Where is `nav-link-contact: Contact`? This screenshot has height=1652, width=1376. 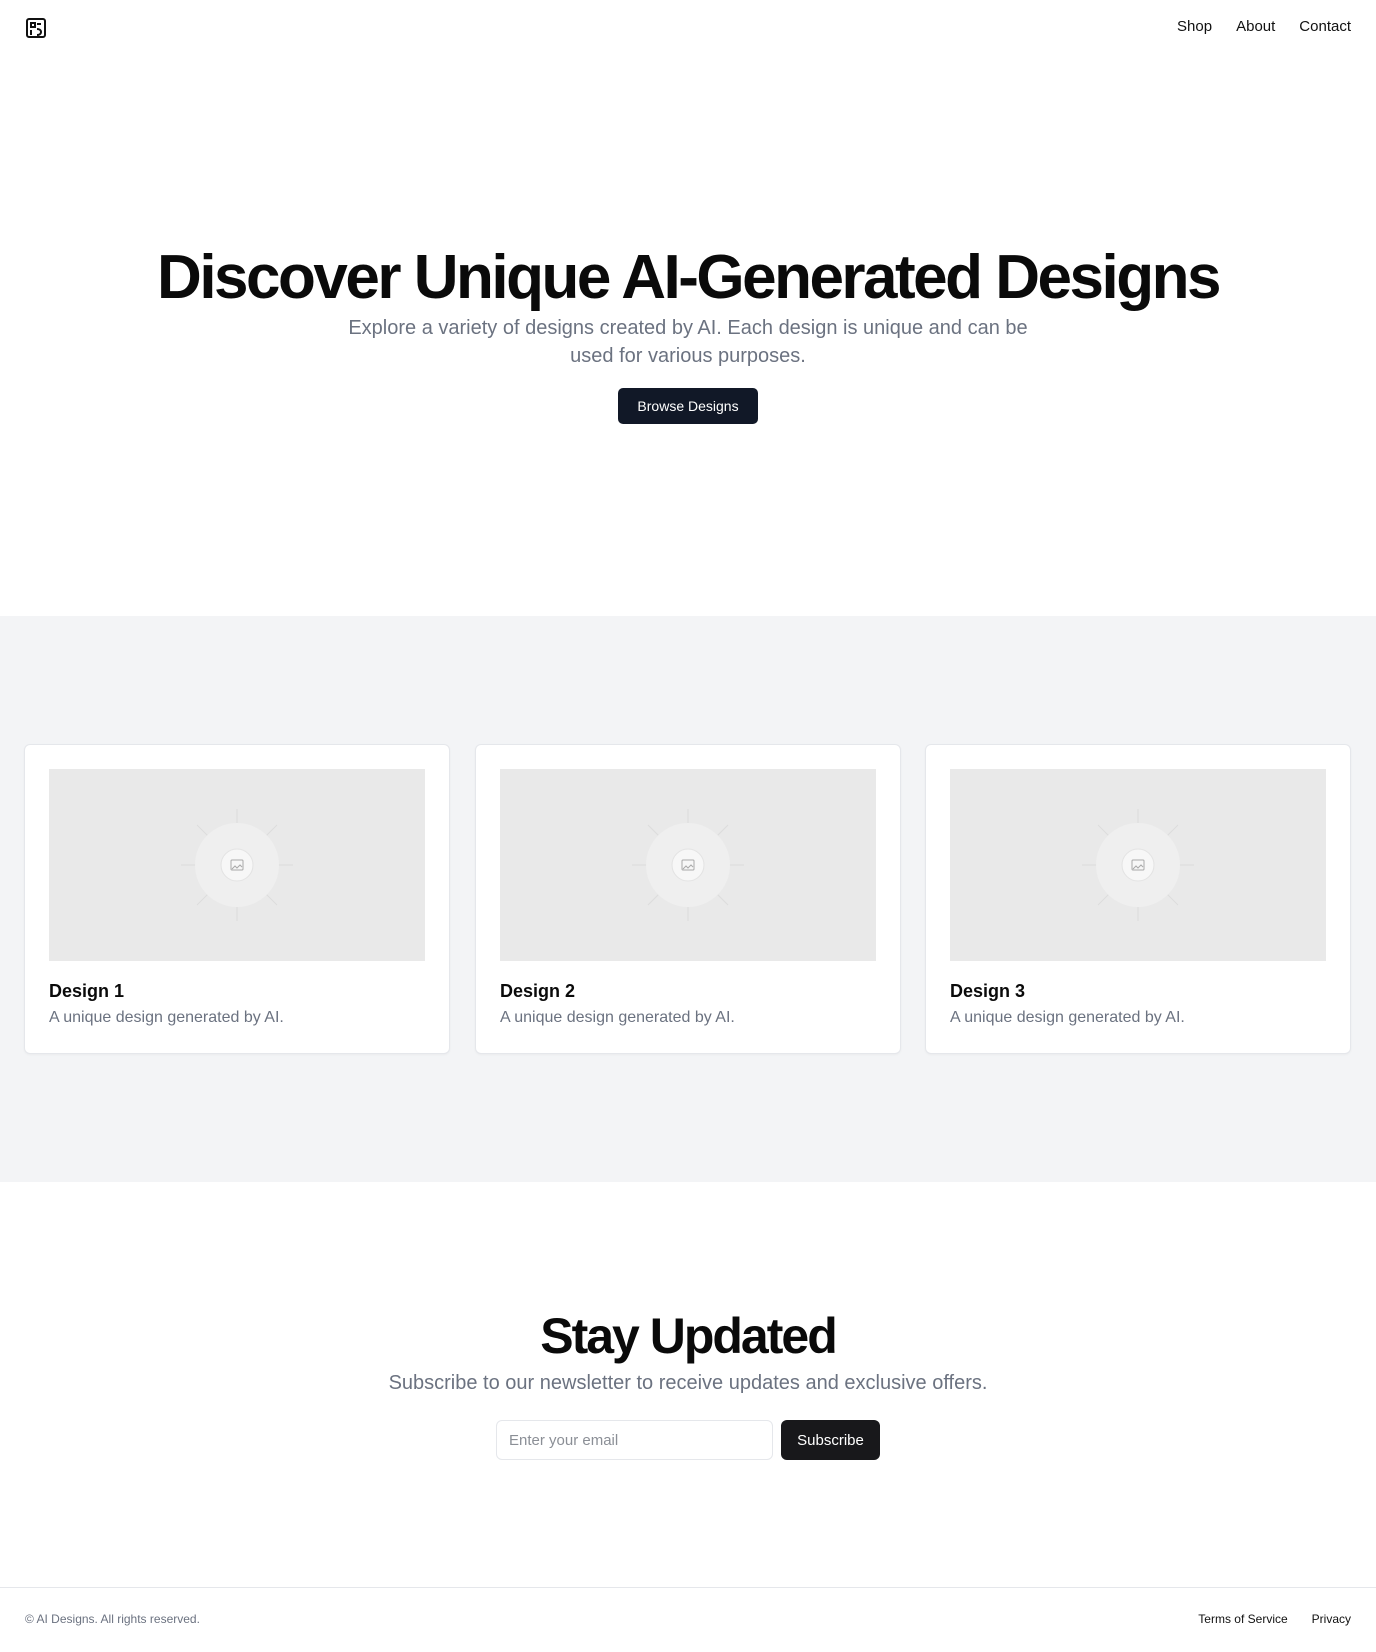
nav-link-contact: Contact is located at coordinates (1325, 26).